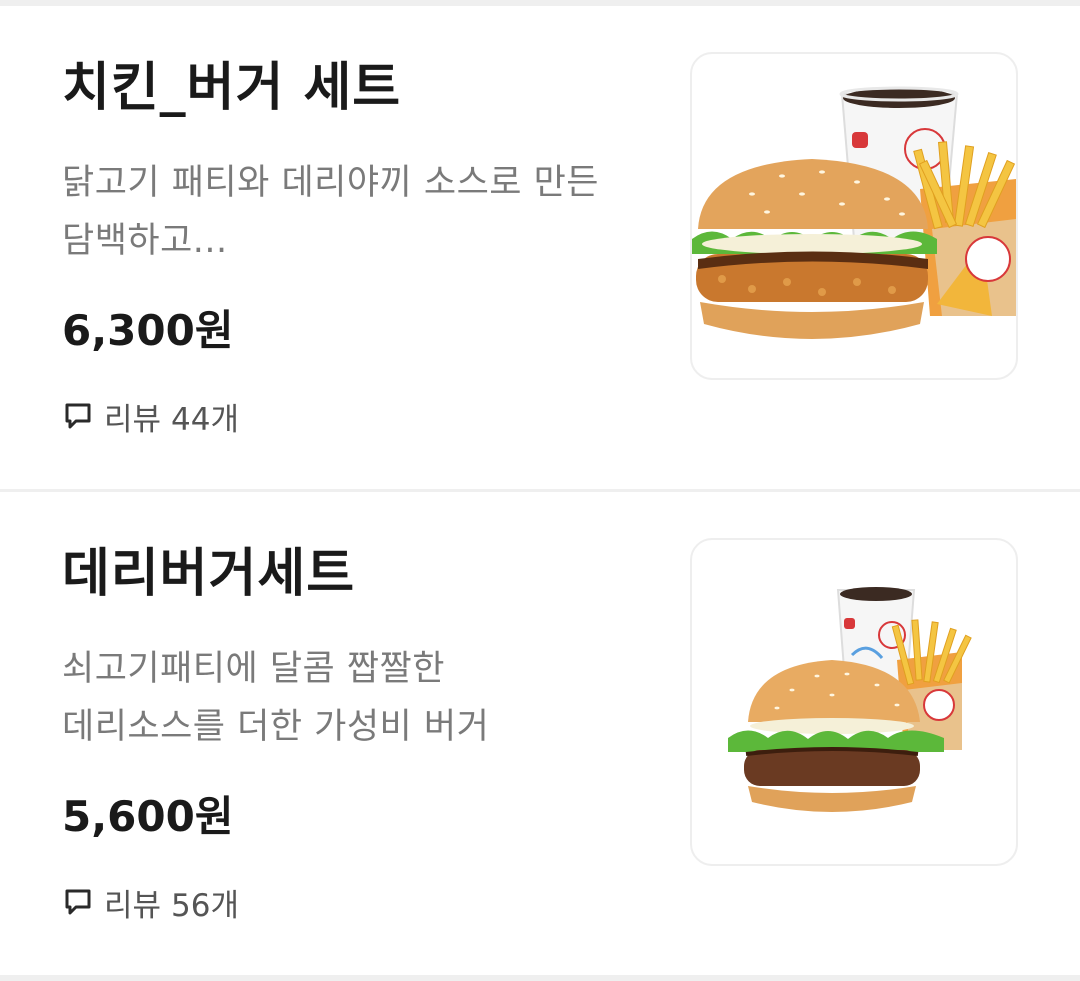  I want to click on menu-item-name: 데리버거세트, so click(209, 574).